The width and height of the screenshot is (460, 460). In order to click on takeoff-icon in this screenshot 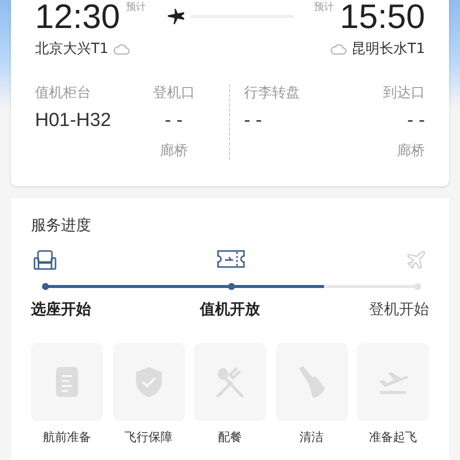, I will do `click(393, 382)`.